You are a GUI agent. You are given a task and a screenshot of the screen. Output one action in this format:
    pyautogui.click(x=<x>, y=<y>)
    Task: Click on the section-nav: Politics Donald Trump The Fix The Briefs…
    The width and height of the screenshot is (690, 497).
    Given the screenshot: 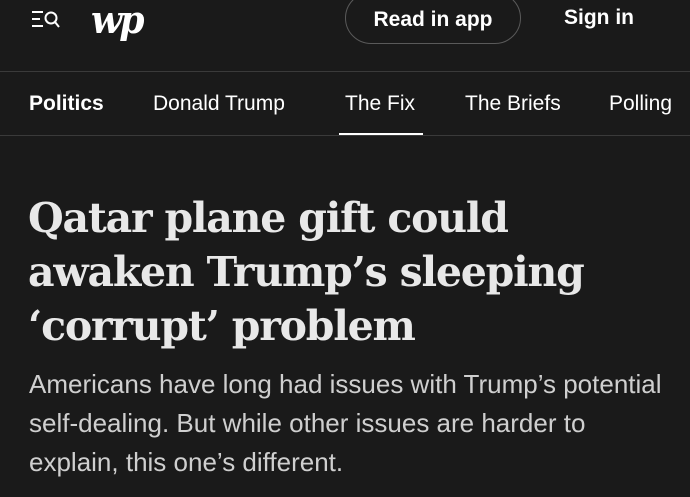 What is the action you would take?
    pyautogui.click(x=345, y=104)
    